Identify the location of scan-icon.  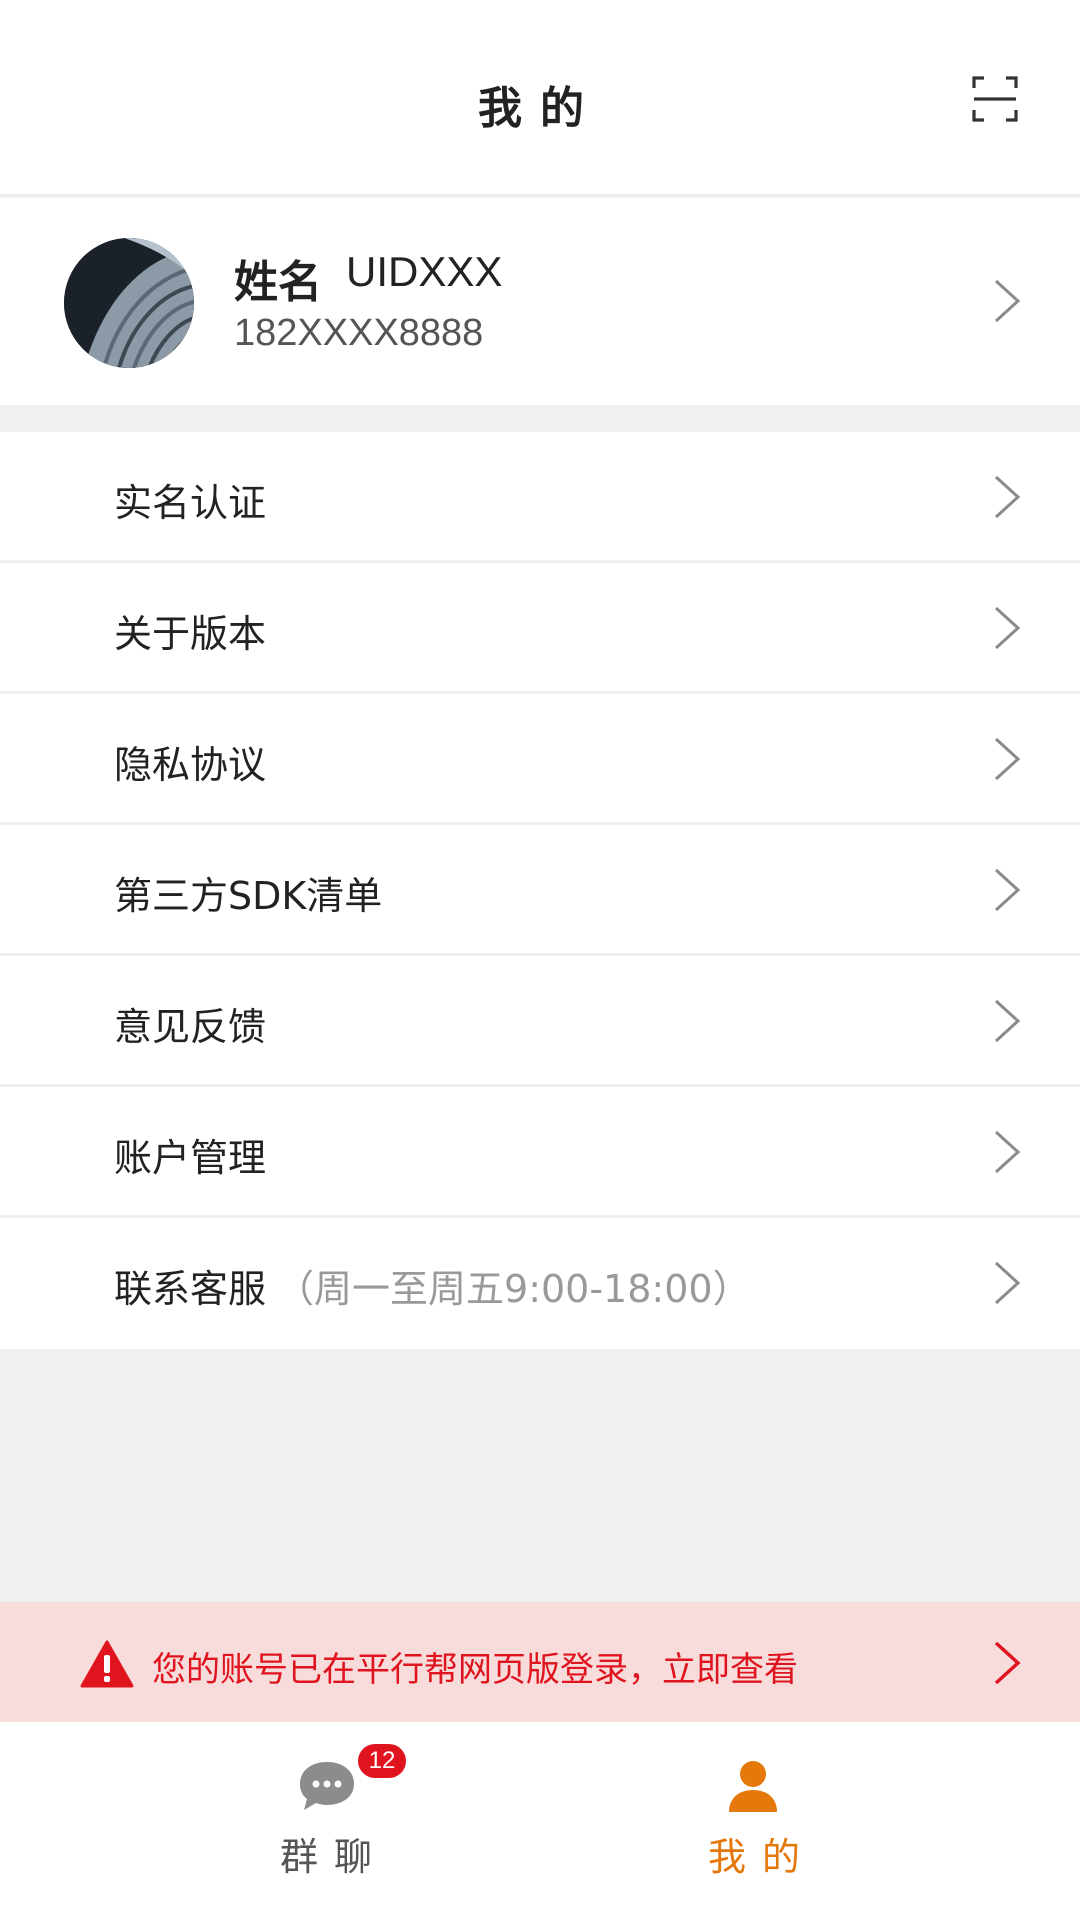
(995, 99).